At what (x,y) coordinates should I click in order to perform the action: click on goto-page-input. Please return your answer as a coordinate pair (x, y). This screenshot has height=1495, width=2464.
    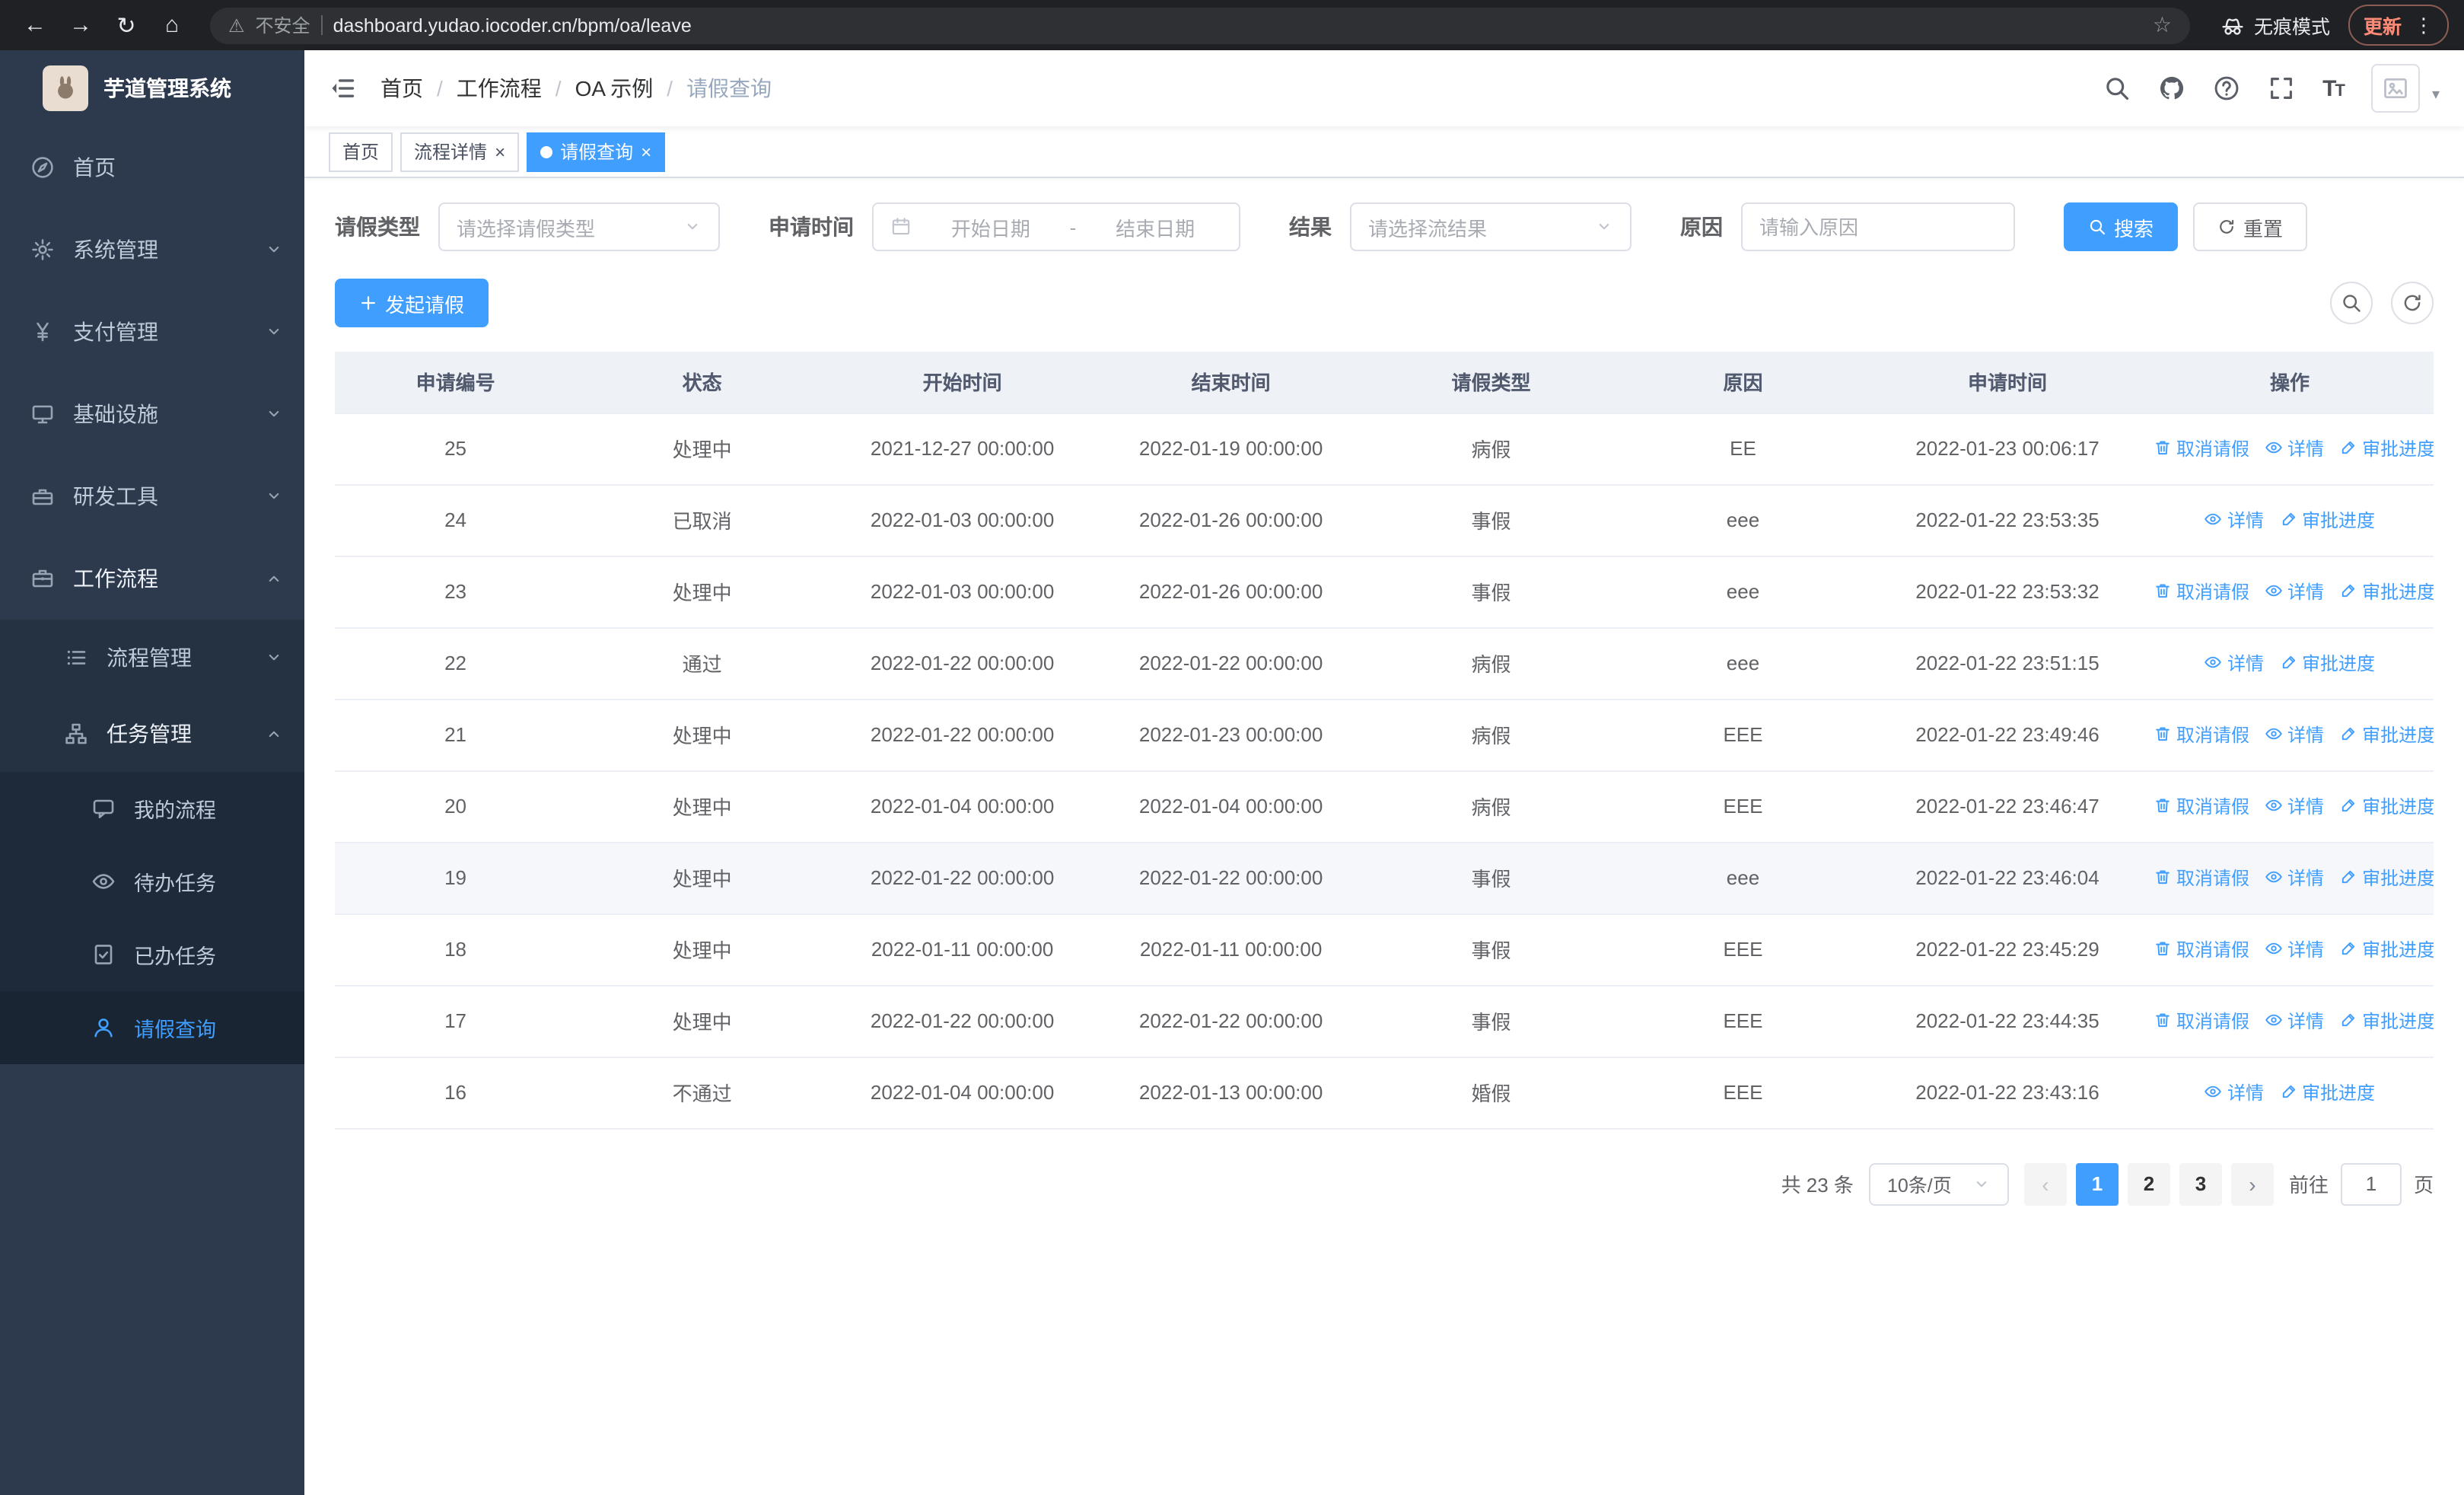
    Looking at the image, I should click on (2371, 1183).